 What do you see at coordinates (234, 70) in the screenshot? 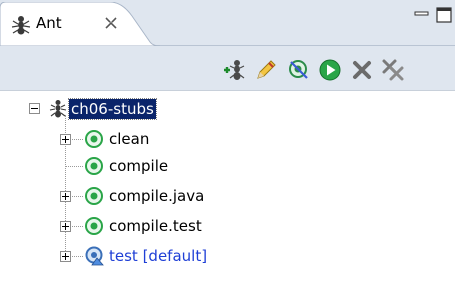
I see `add-buildfile-icon` at bounding box center [234, 70].